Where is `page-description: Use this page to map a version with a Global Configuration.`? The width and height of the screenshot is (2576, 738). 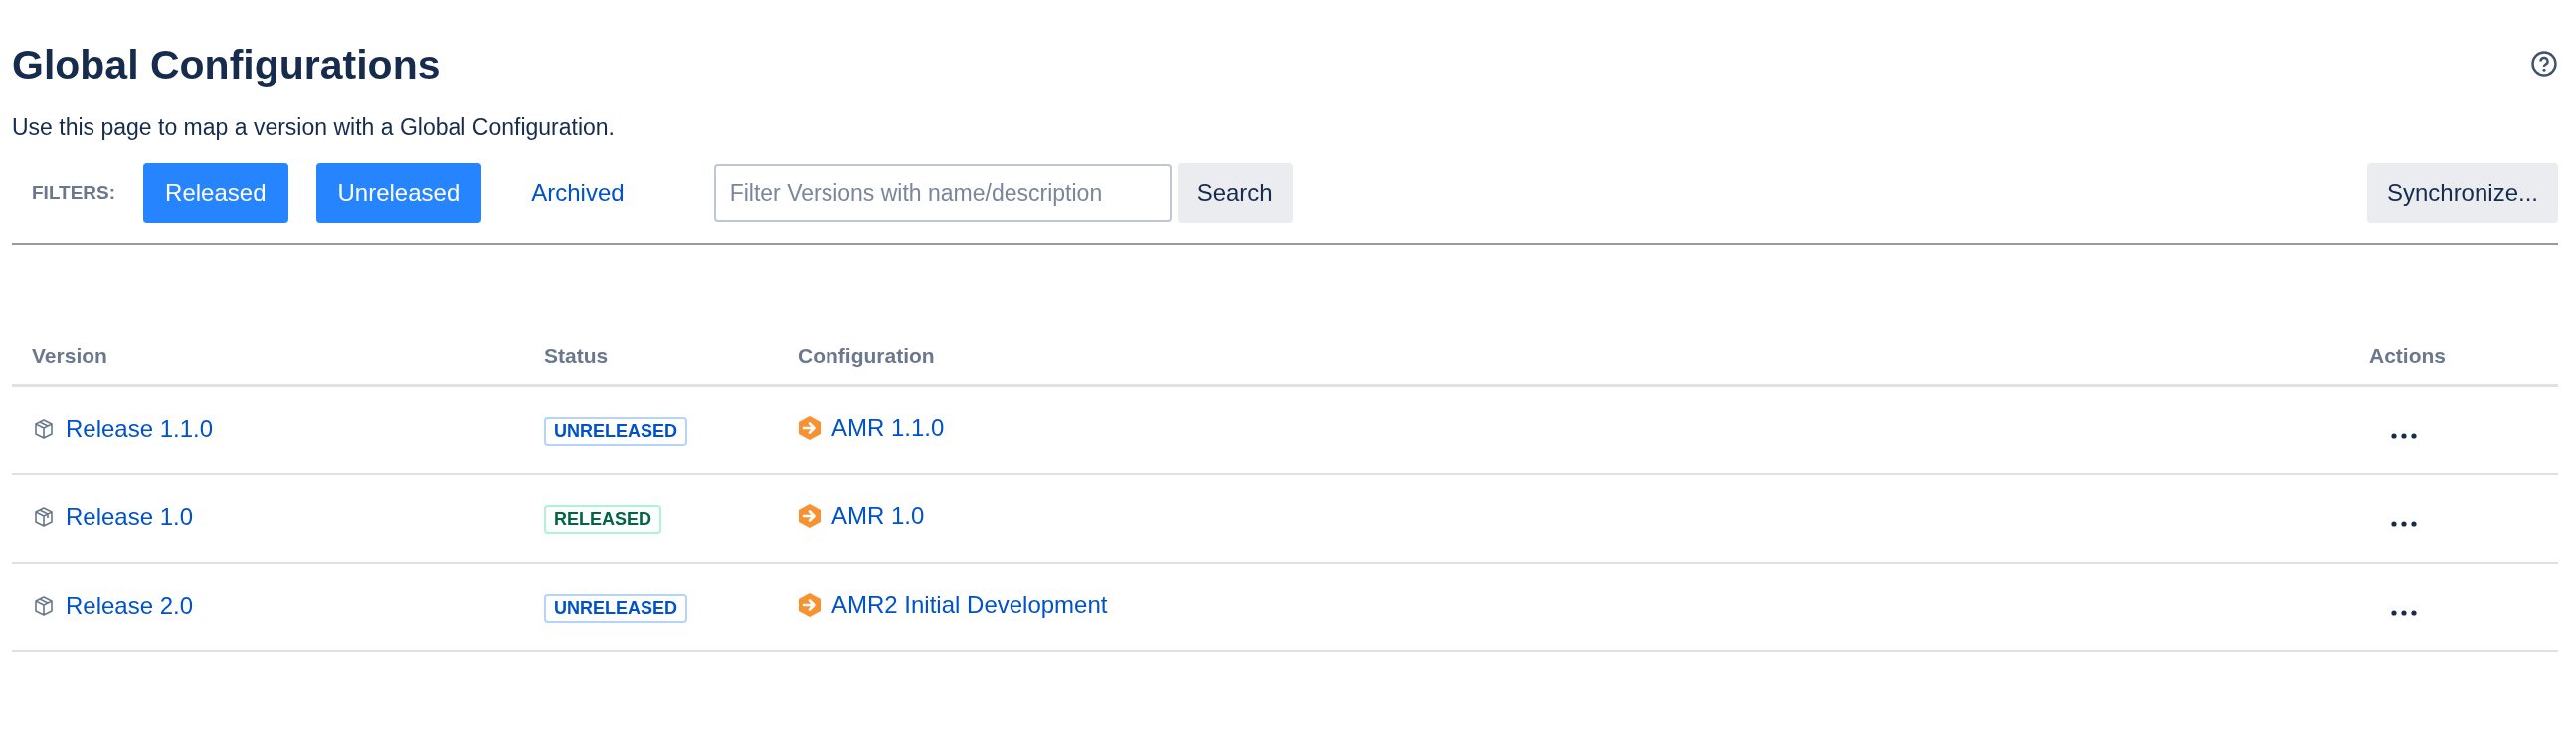 page-description: Use this page to map a version with a Global Configuration. is located at coordinates (314, 127).